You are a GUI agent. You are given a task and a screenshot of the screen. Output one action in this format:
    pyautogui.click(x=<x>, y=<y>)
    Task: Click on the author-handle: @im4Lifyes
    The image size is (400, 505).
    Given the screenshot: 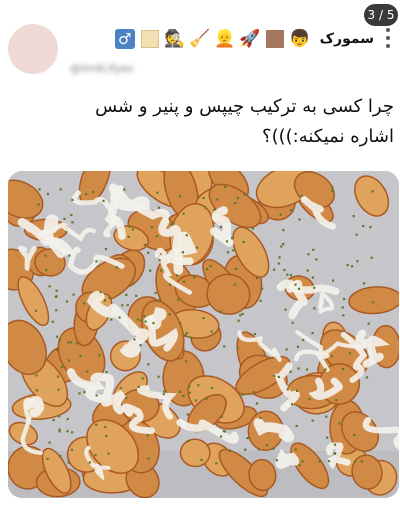 What is the action you would take?
    pyautogui.click(x=102, y=68)
    